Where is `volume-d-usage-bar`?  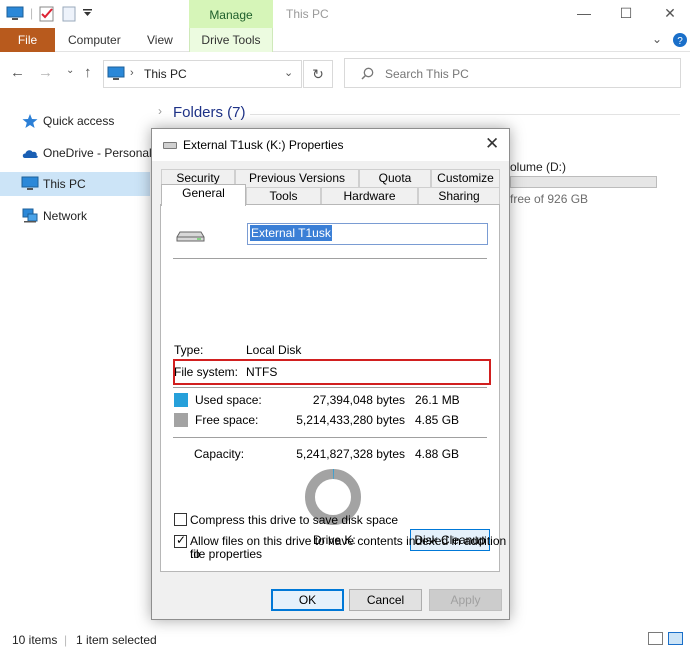 volume-d-usage-bar is located at coordinates (583, 182).